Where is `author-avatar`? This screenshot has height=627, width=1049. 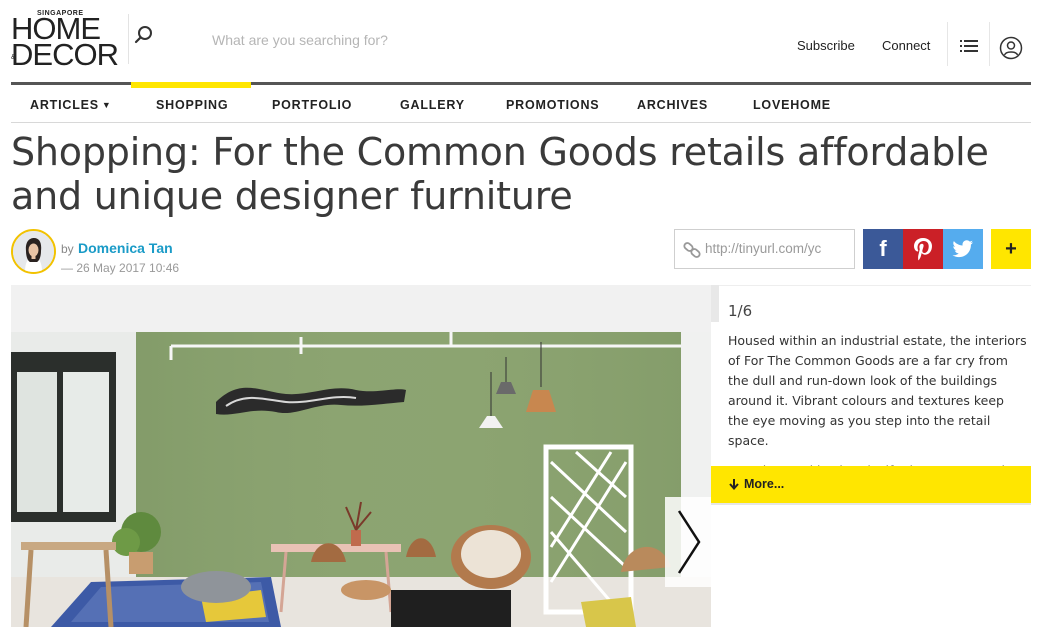
author-avatar is located at coordinates (33, 251).